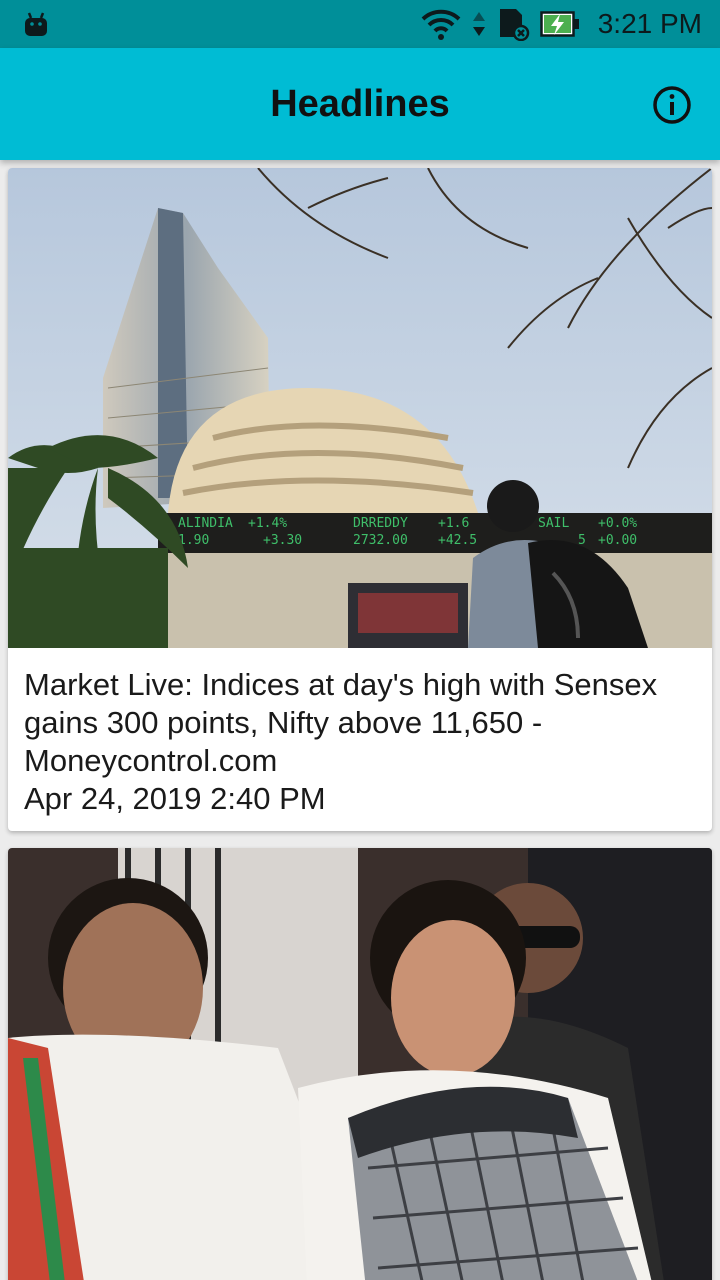  I want to click on ticker-delta: +0.00, so click(617, 540).